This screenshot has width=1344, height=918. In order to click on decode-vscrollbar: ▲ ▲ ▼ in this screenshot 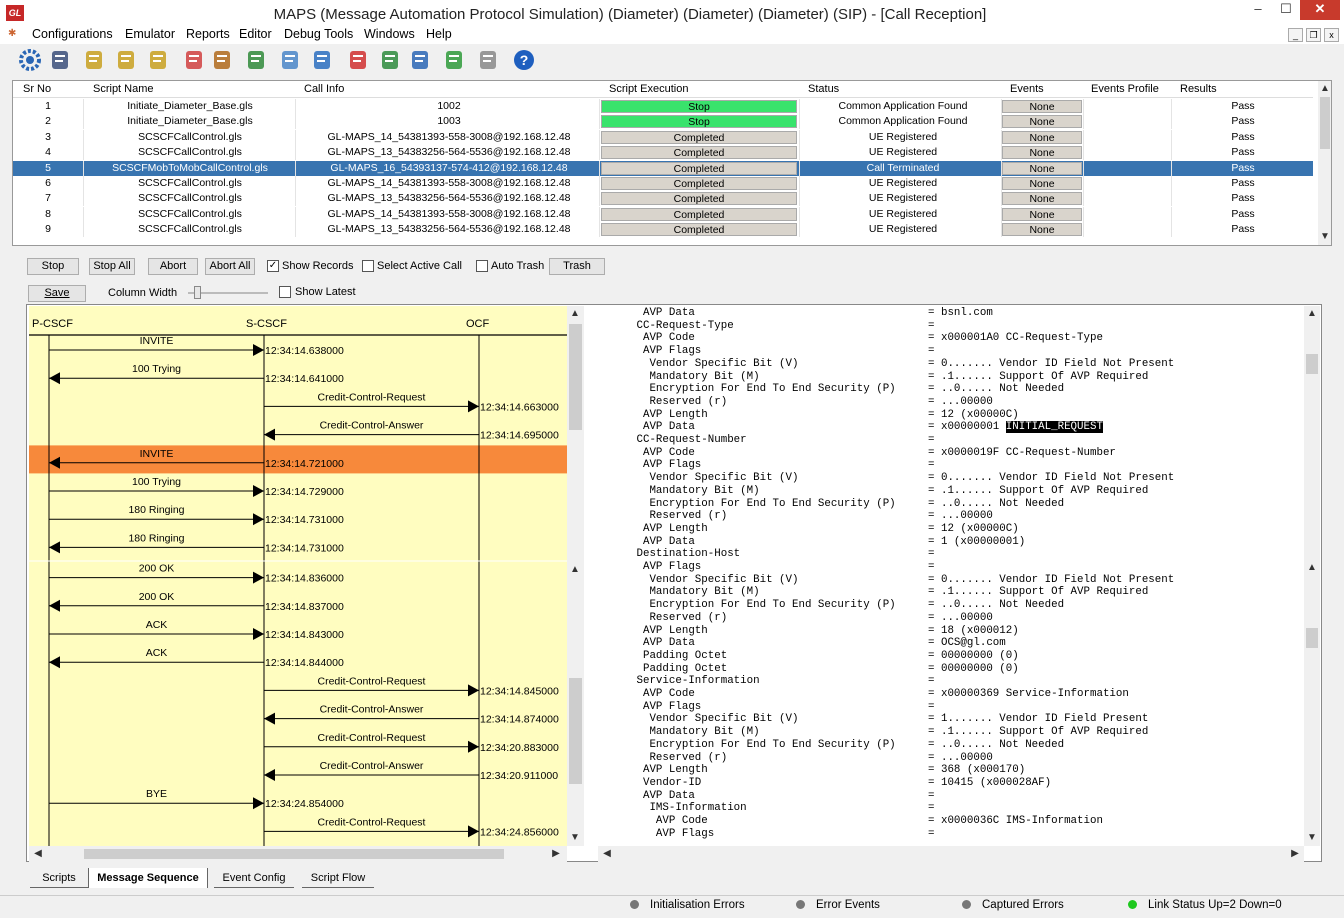, I will do `click(1312, 576)`.